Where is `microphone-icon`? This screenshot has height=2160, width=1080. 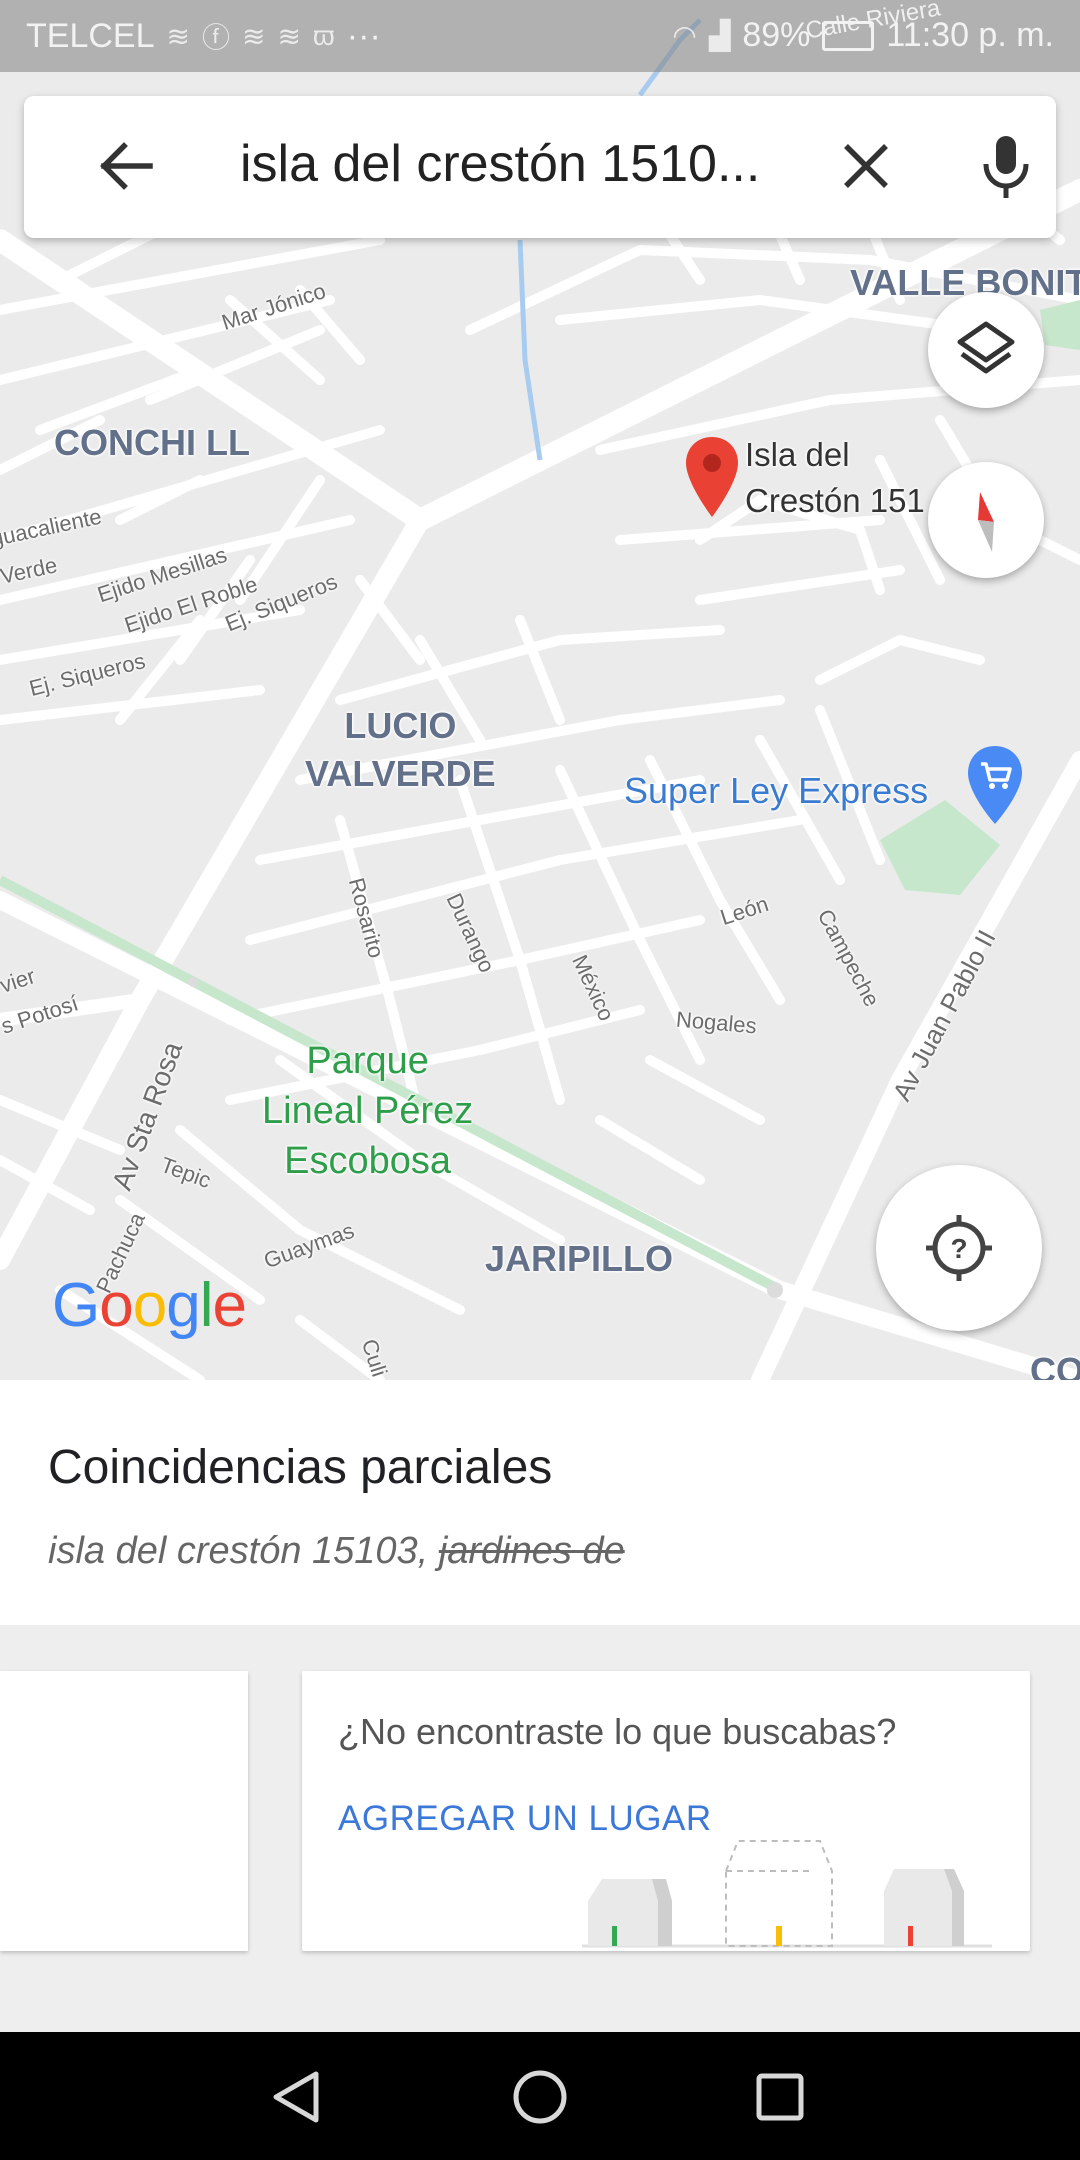
microphone-icon is located at coordinates (1006, 167).